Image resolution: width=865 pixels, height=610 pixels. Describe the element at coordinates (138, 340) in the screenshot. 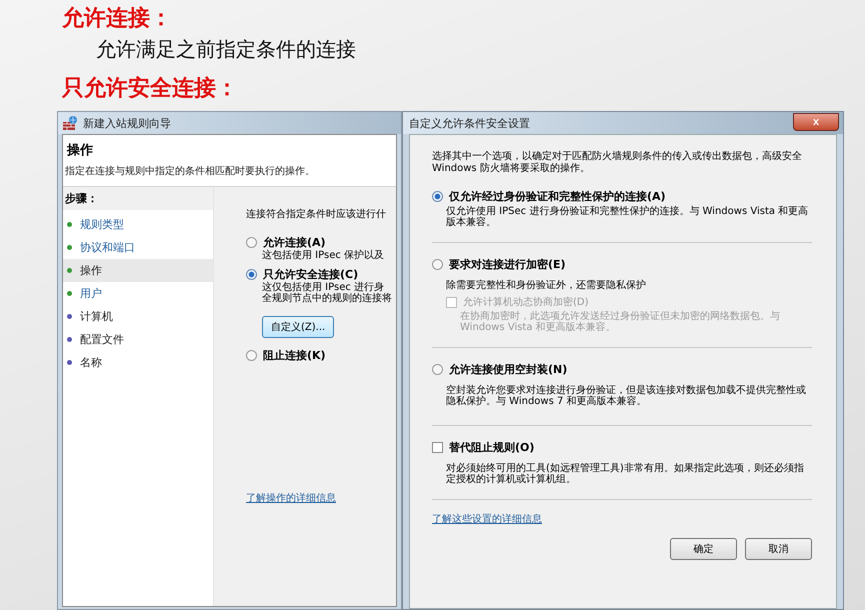

I see `step-item: 配置文件` at that location.